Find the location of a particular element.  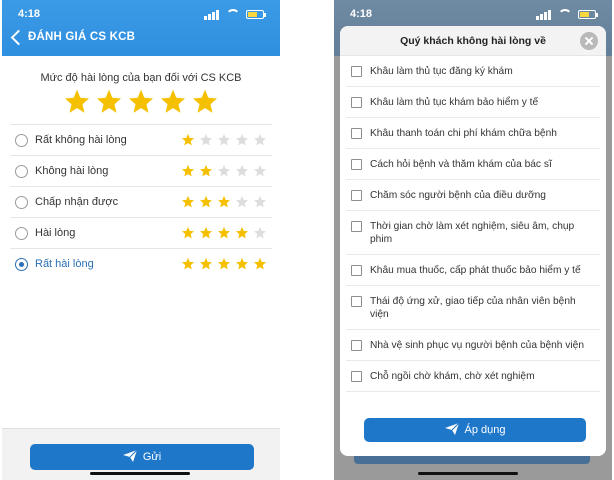

chevron-left-icon is located at coordinates (17, 37).